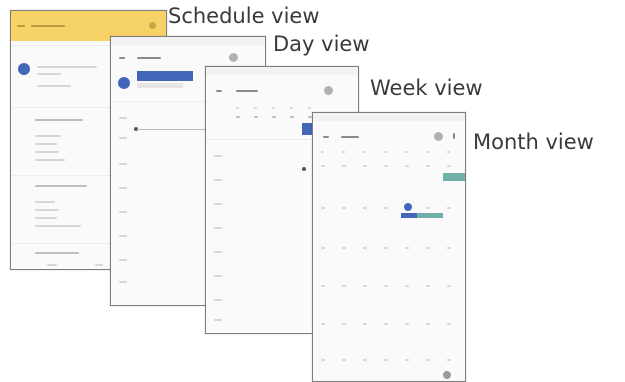  I want to click on week-menu-icon, so click(219, 91).